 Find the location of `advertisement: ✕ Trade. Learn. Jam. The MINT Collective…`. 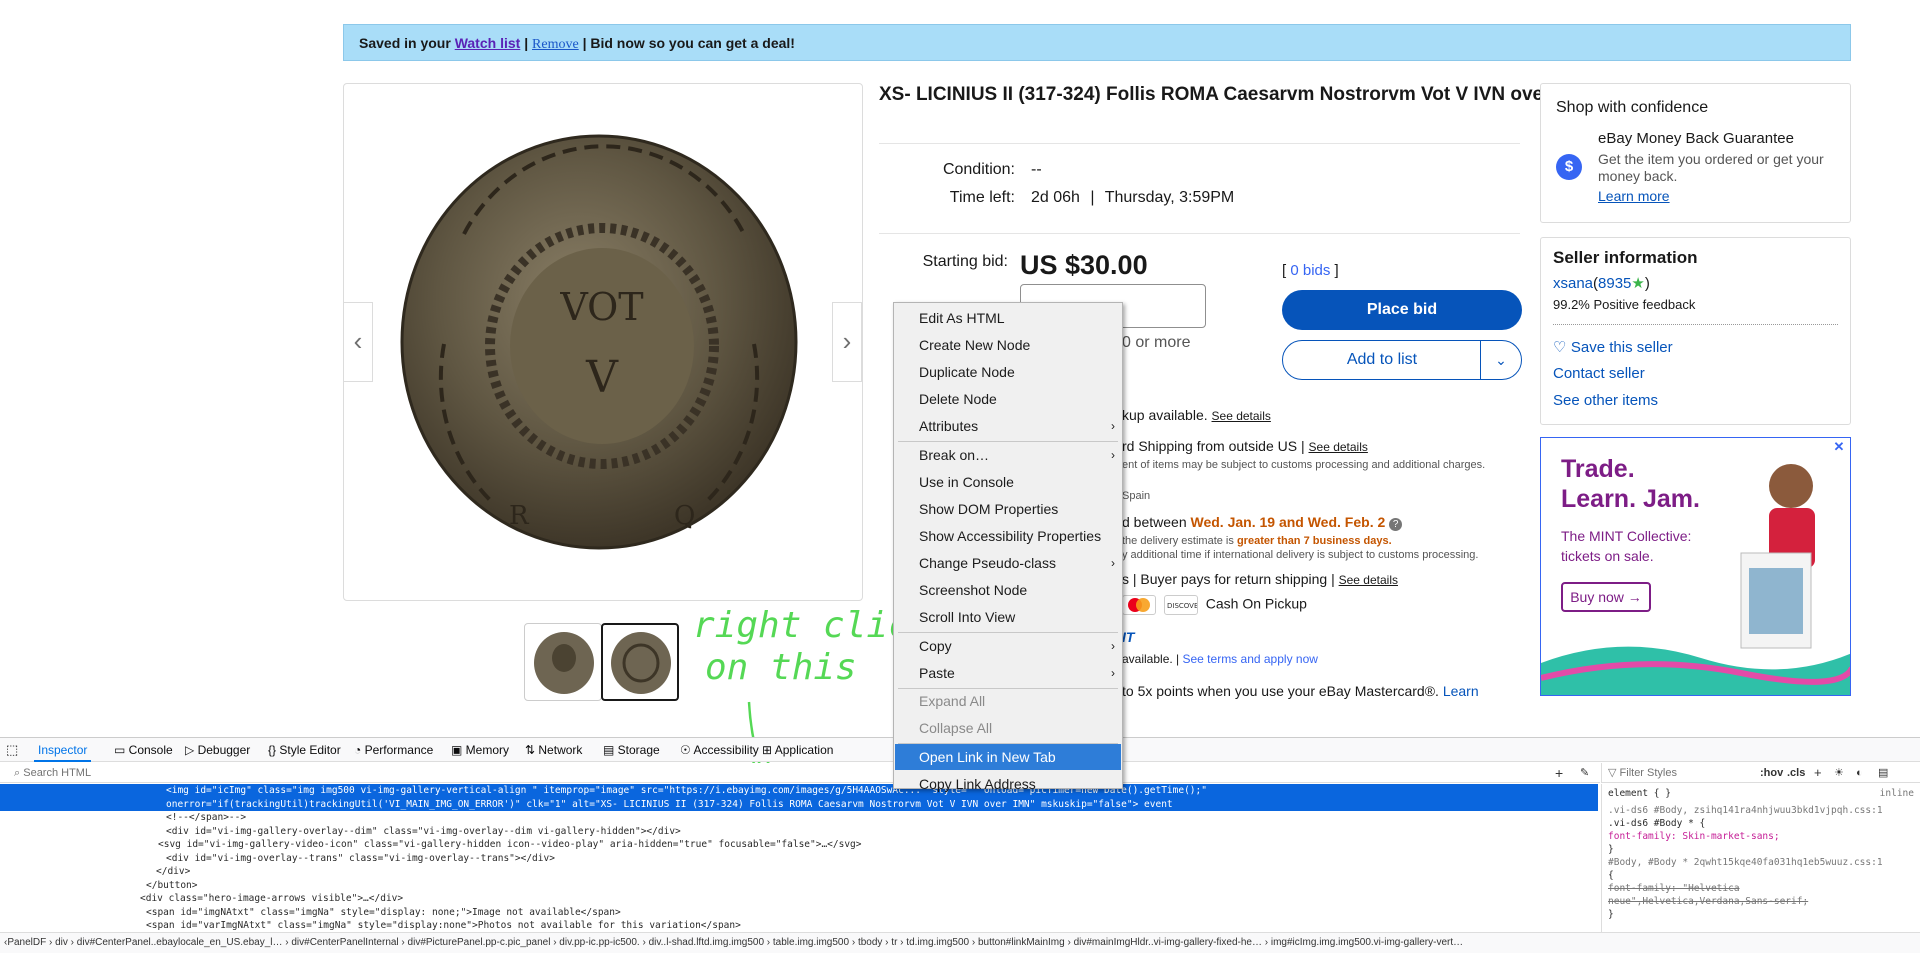

advertisement: ✕ Trade. Learn. Jam. The MINT Collective… is located at coordinates (1695, 566).